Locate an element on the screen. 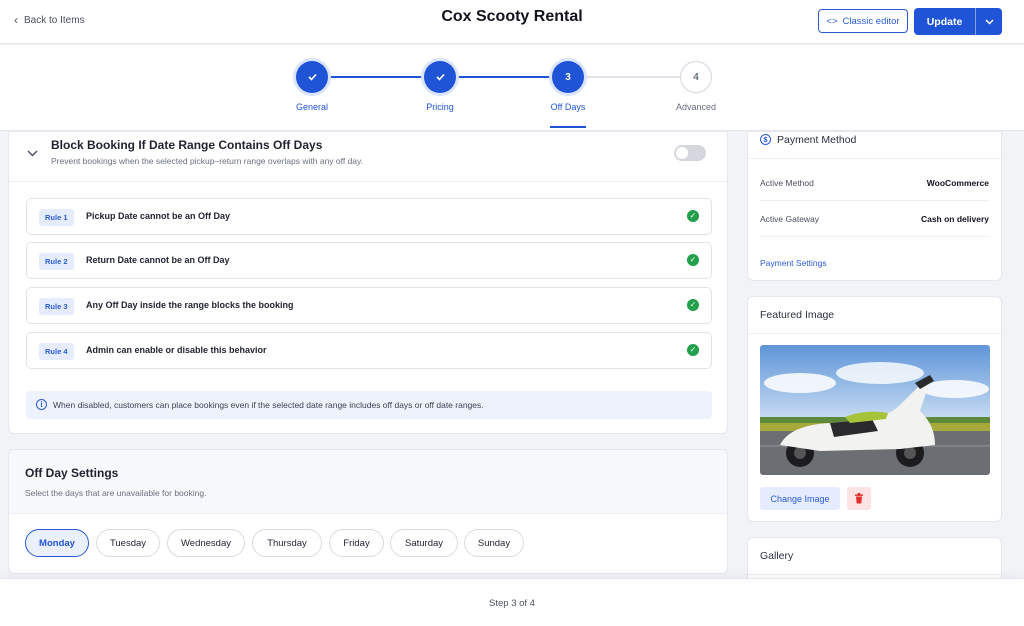 The height and width of the screenshot is (626, 1024). rule-badge: Rule 4 is located at coordinates (56, 351).